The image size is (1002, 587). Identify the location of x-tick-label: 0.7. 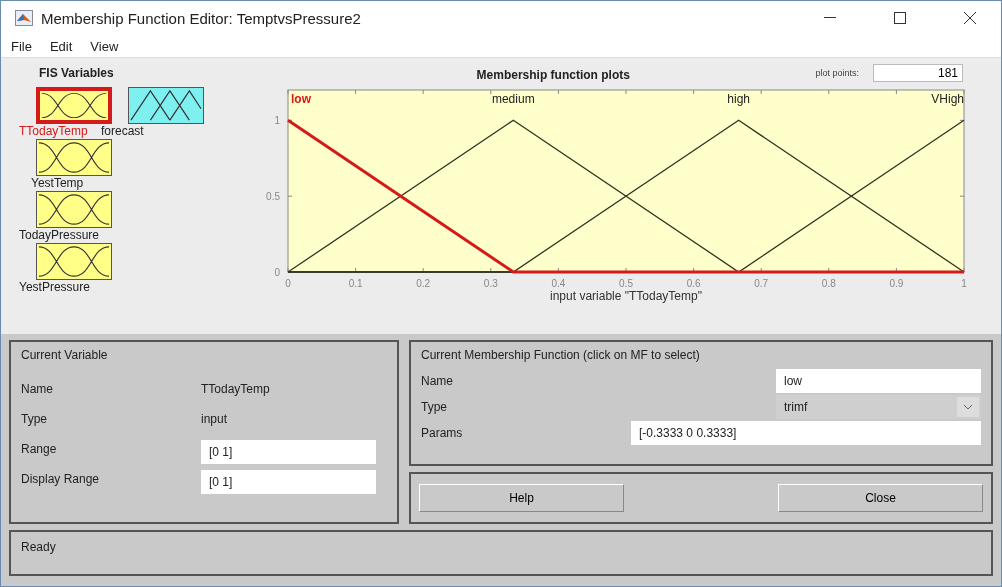
(761, 283).